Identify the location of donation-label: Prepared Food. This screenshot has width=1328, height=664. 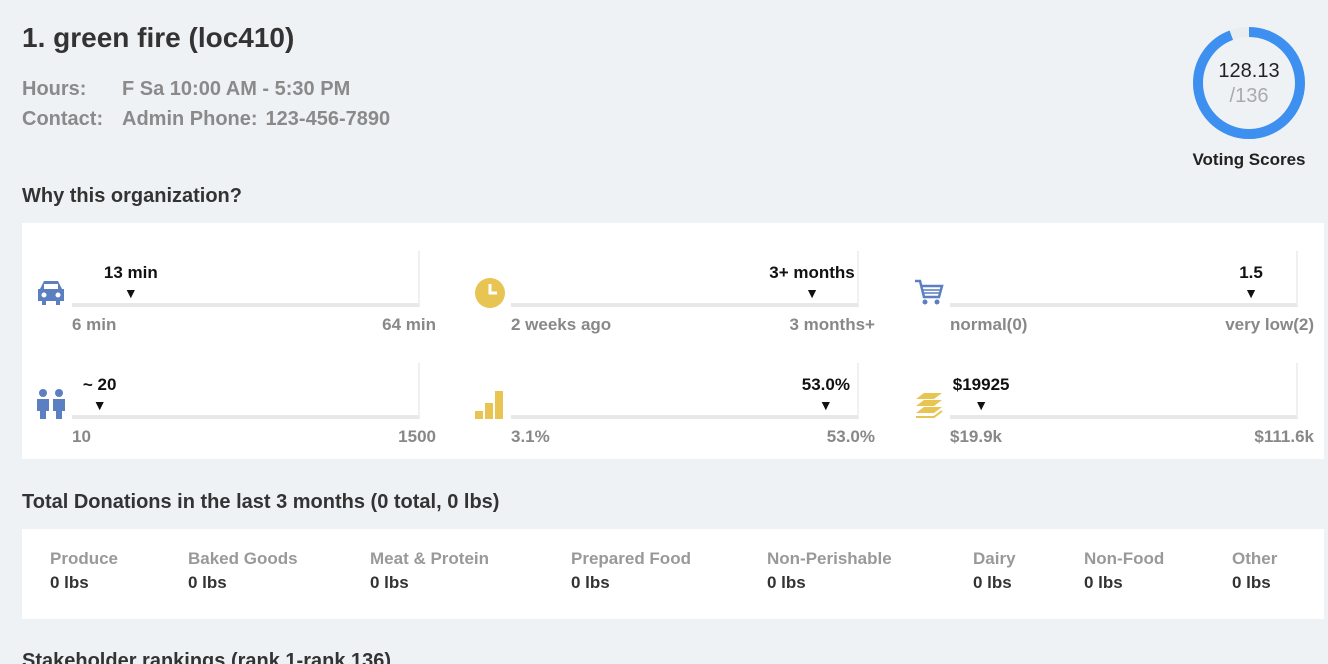
(631, 558).